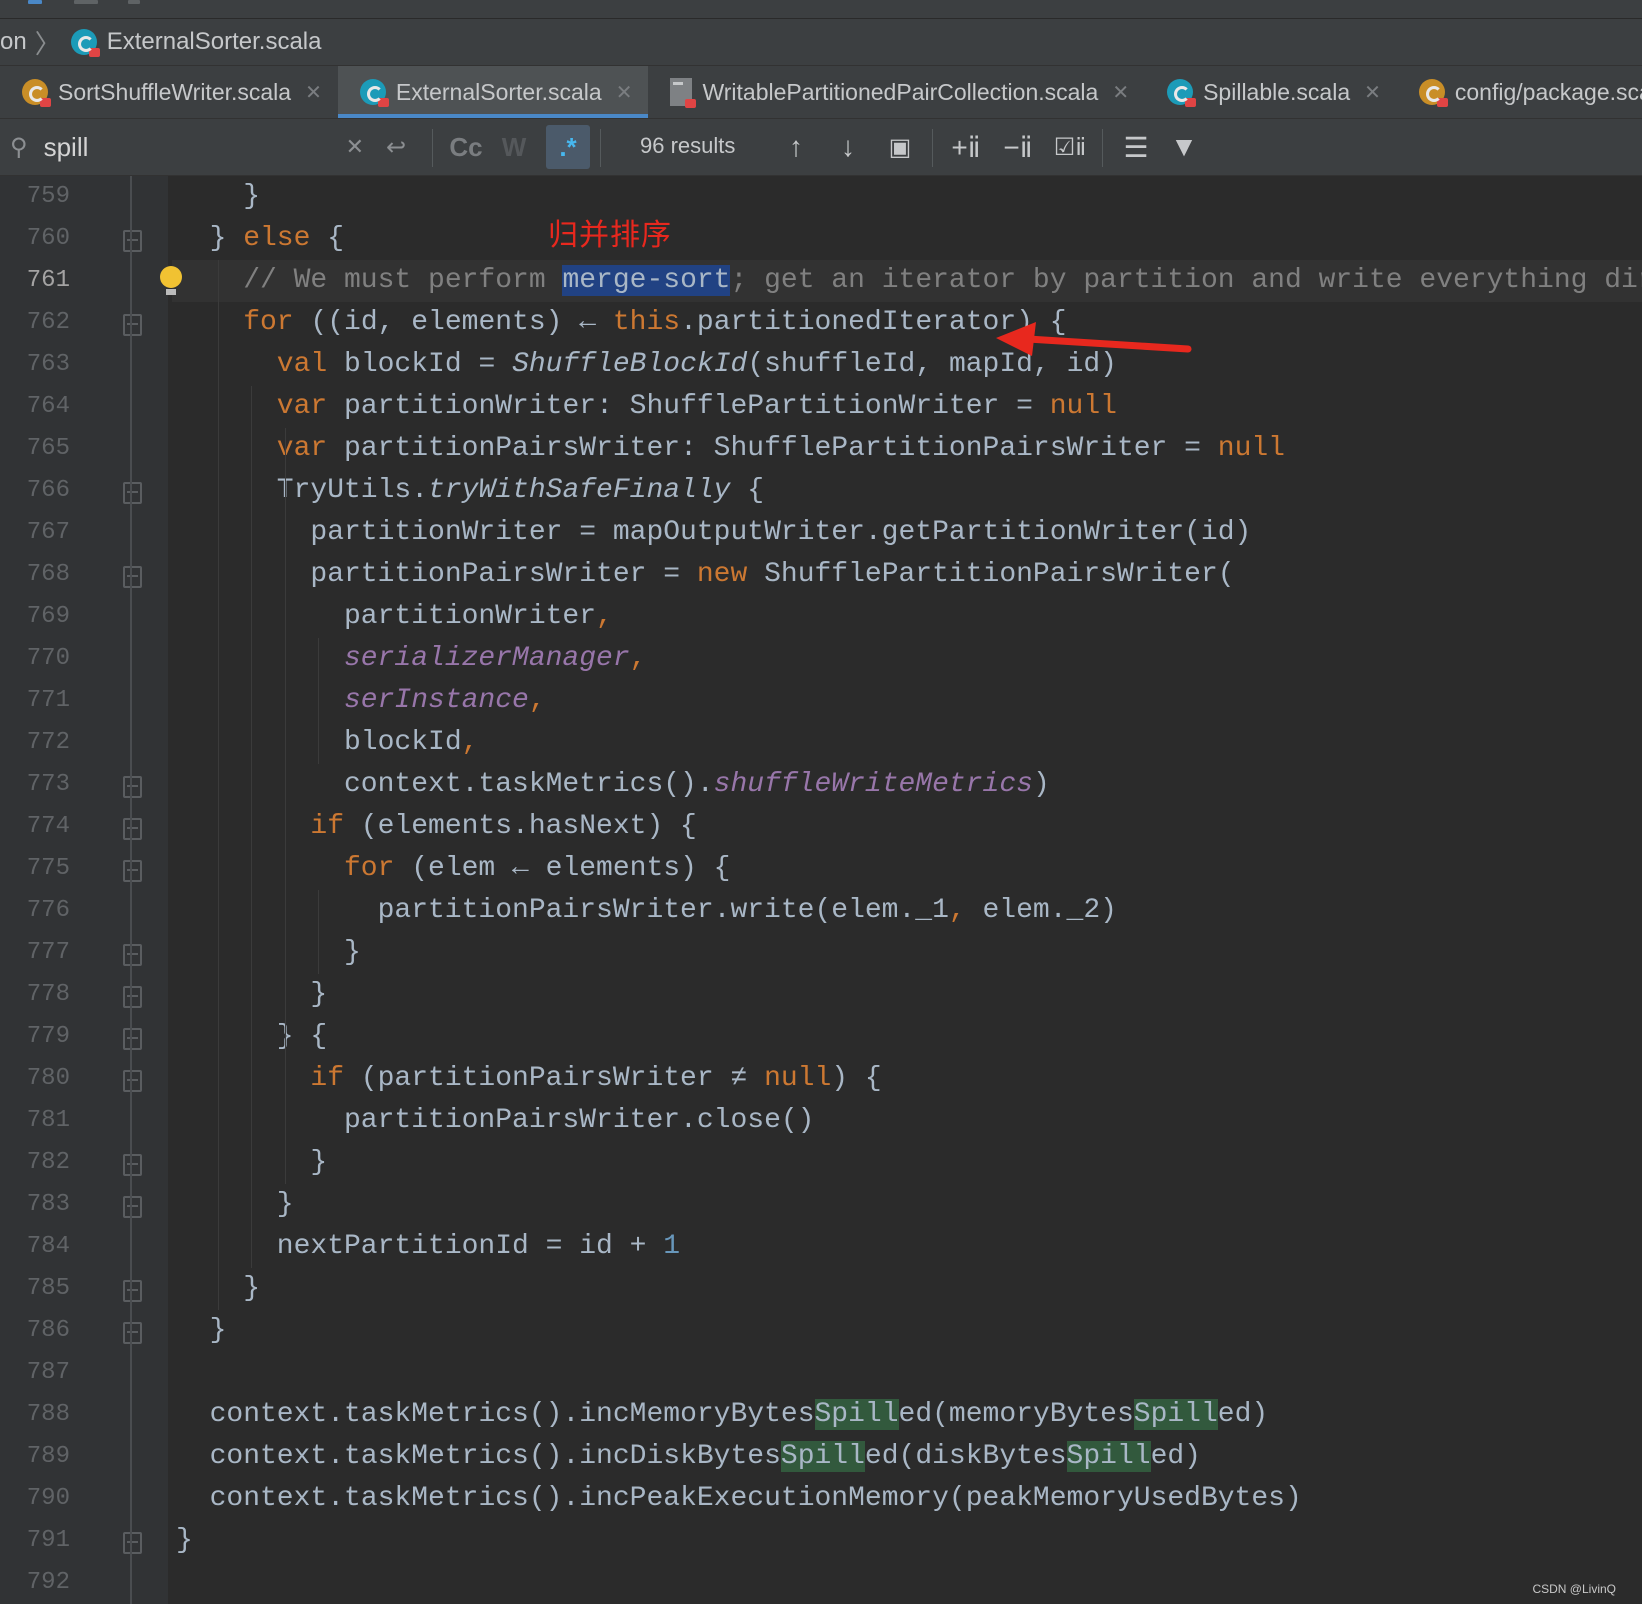 Image resolution: width=1642 pixels, height=1604 pixels. What do you see at coordinates (1018, 147) in the screenshot?
I see `remove-selection-icon: −ⅱ` at bounding box center [1018, 147].